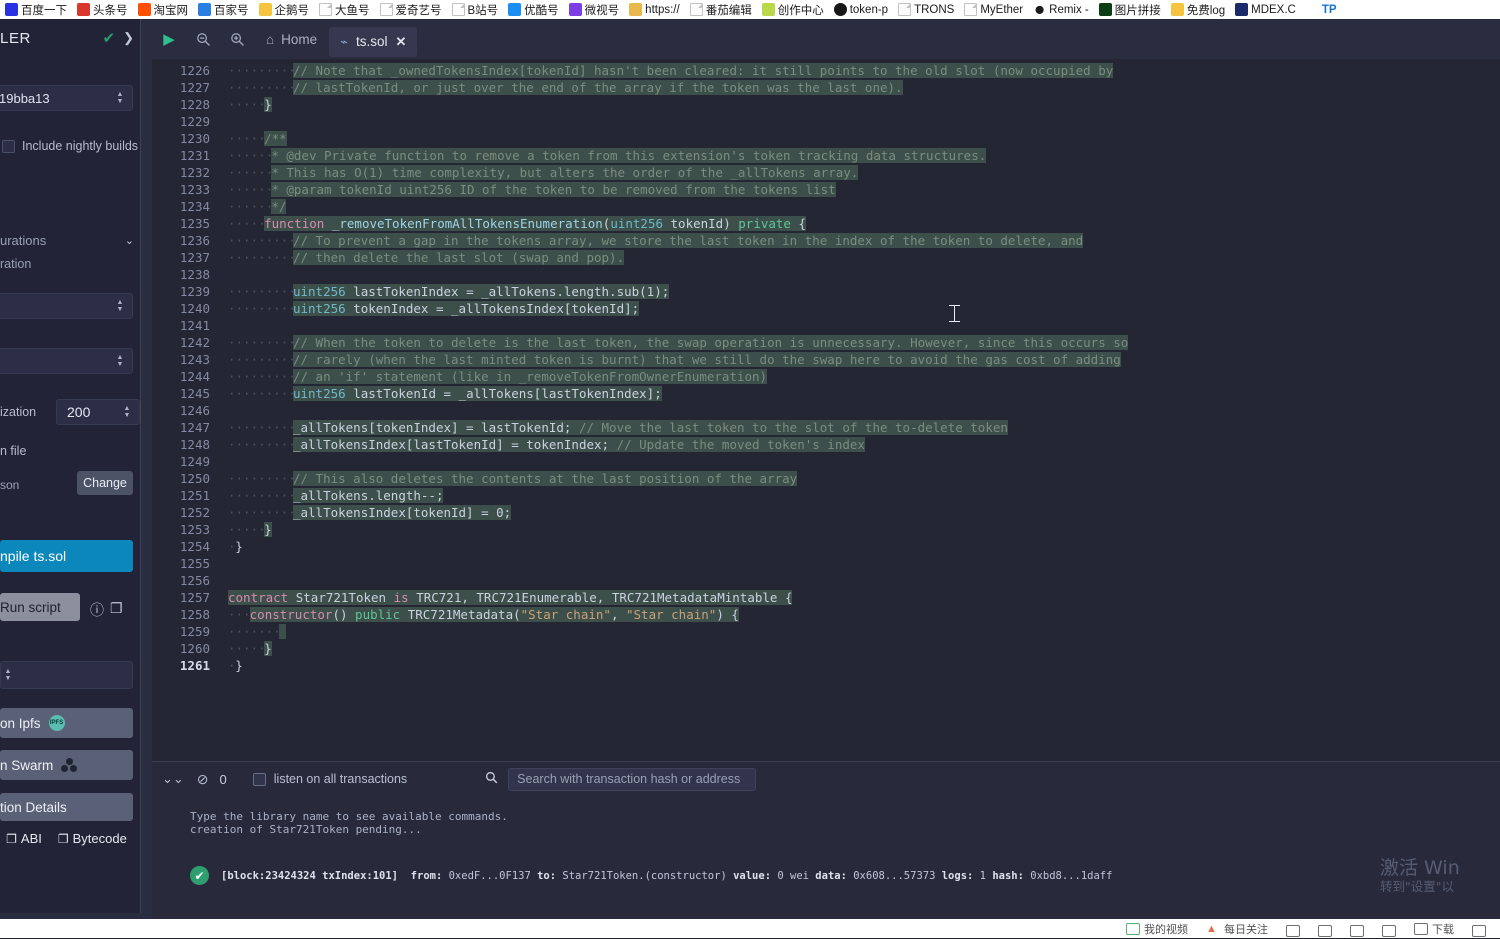 The image size is (1500, 939). What do you see at coordinates (373, 41) in the screenshot?
I see `tab-ts-sol: ⌁ ts.sol ✕` at bounding box center [373, 41].